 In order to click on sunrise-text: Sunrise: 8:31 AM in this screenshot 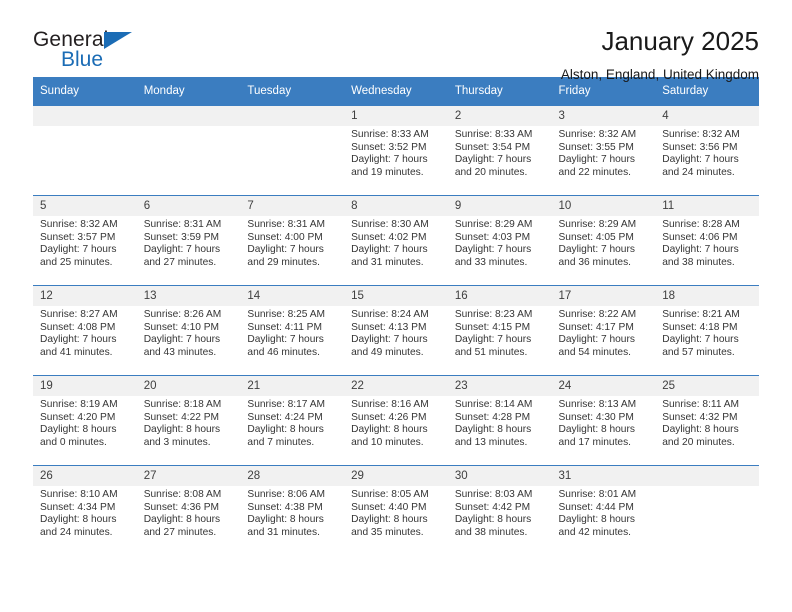, I will do `click(182, 224)`.